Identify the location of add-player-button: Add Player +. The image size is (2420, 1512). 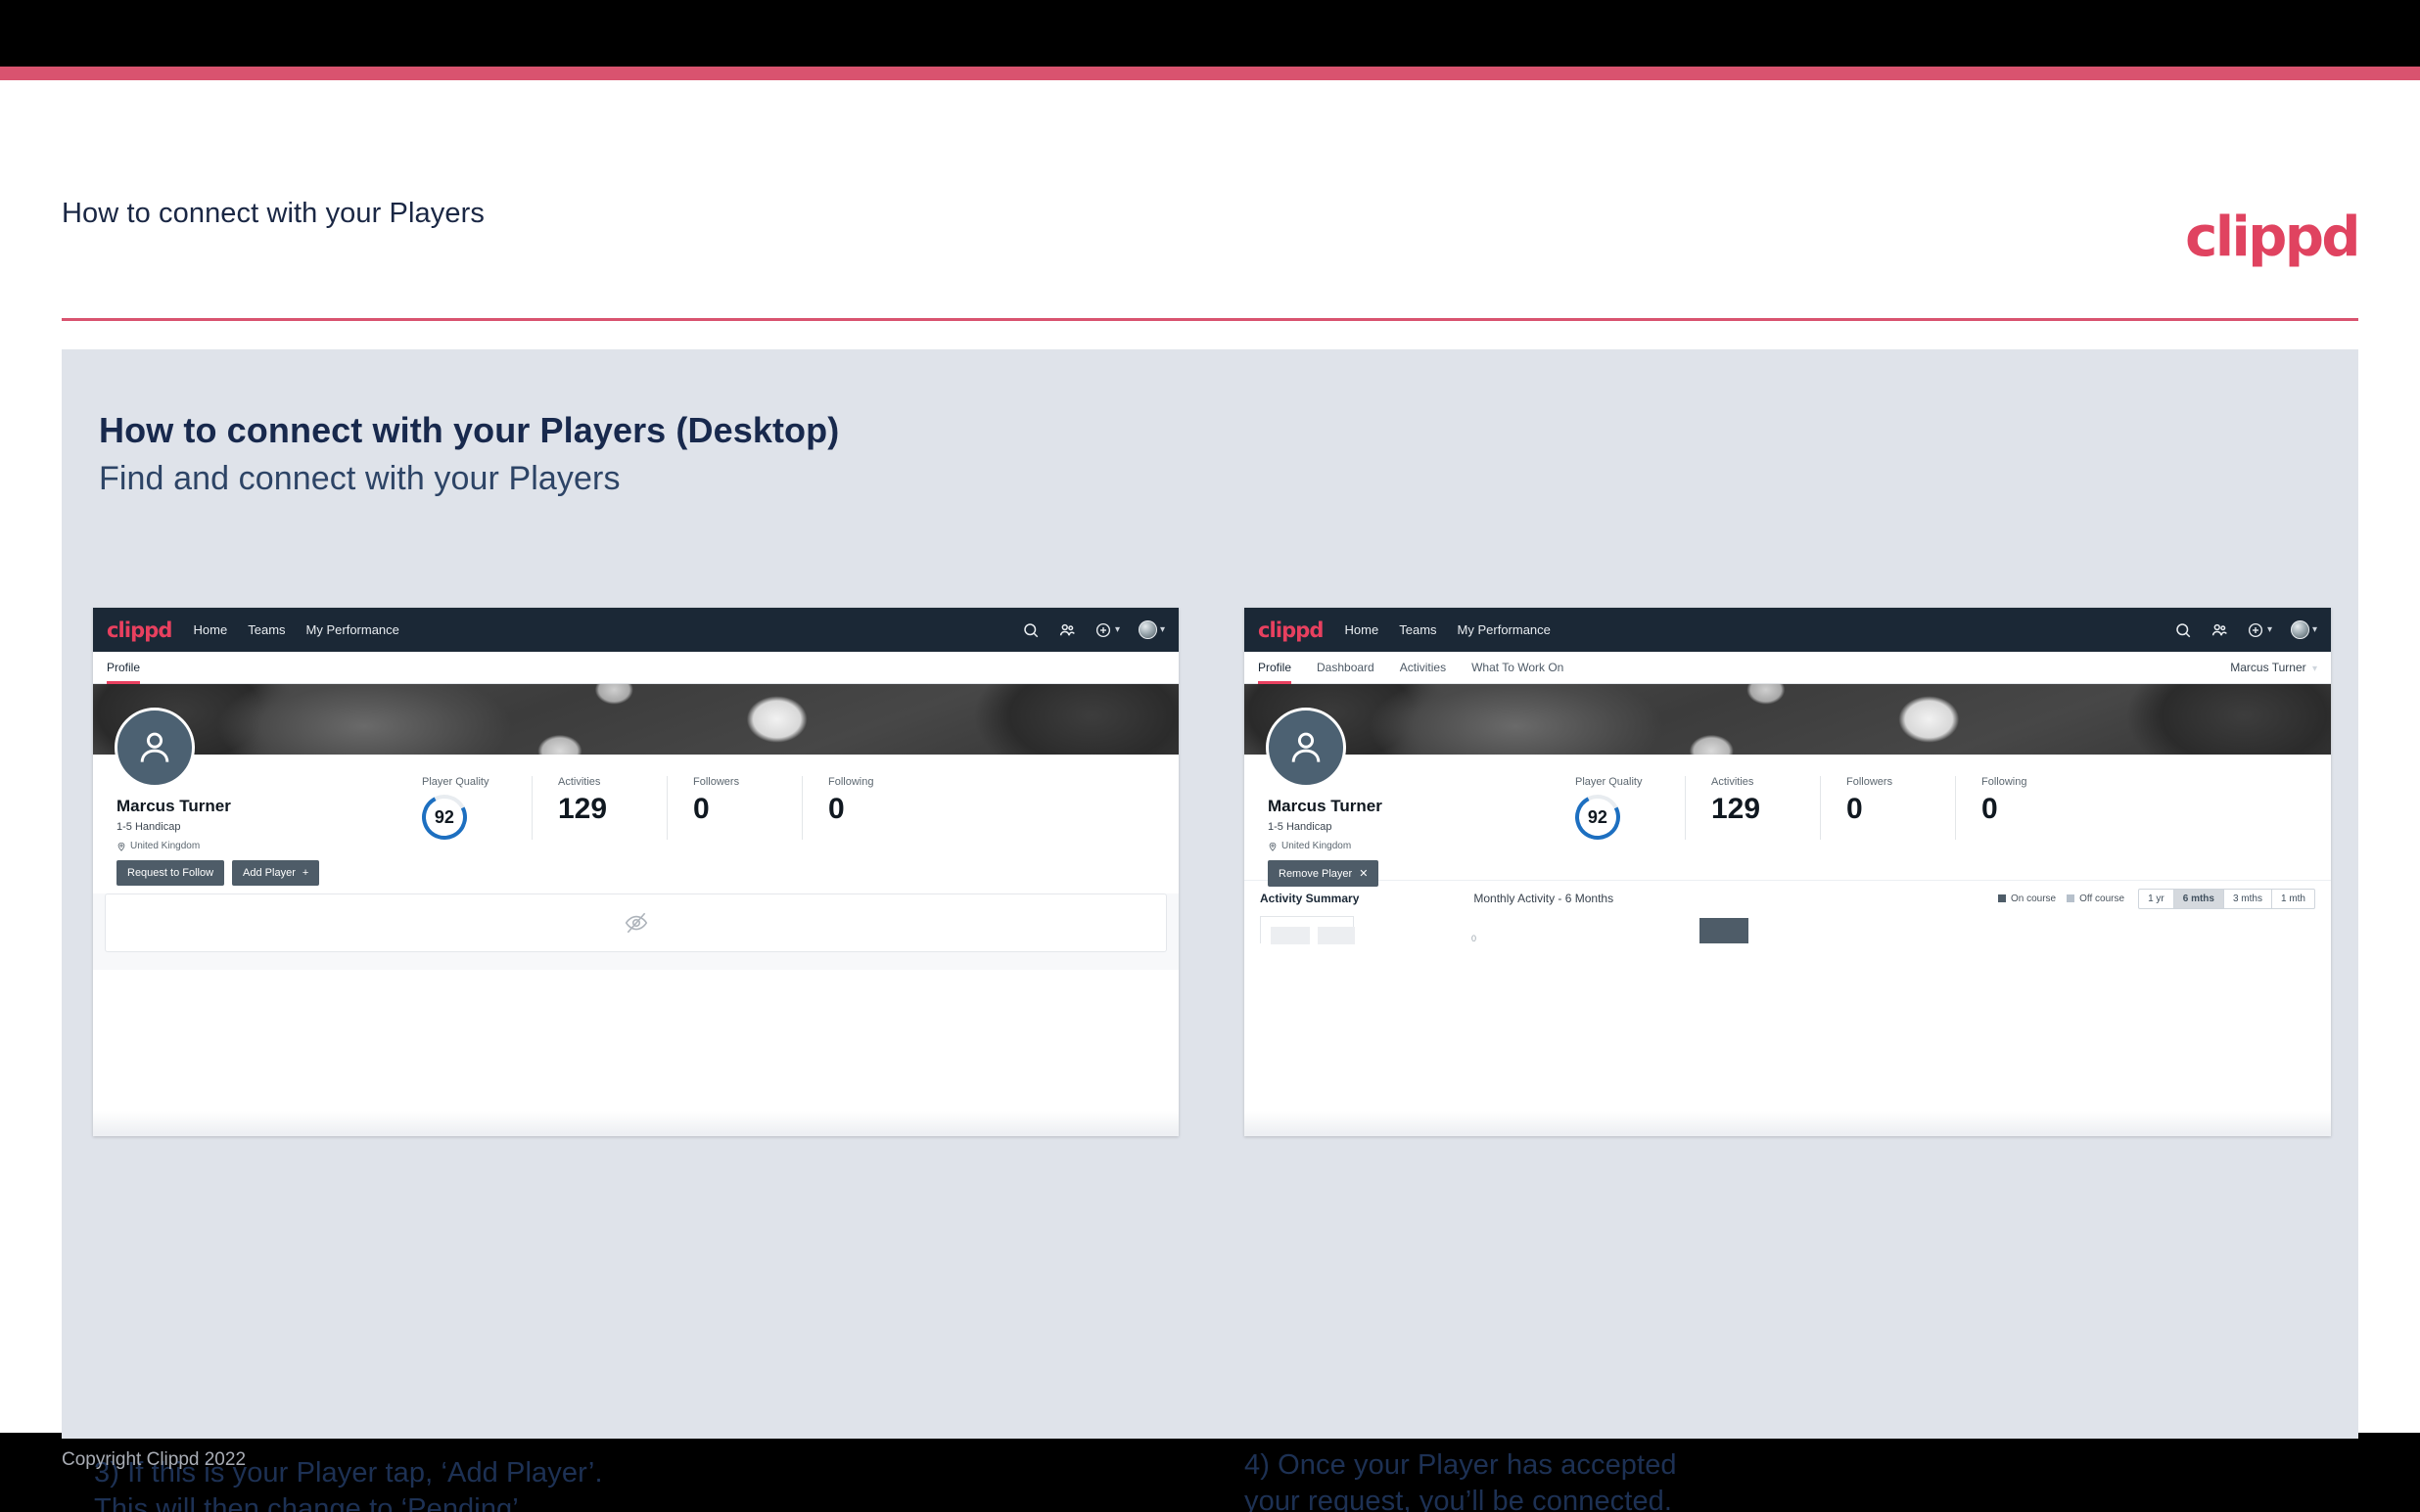
(276, 873).